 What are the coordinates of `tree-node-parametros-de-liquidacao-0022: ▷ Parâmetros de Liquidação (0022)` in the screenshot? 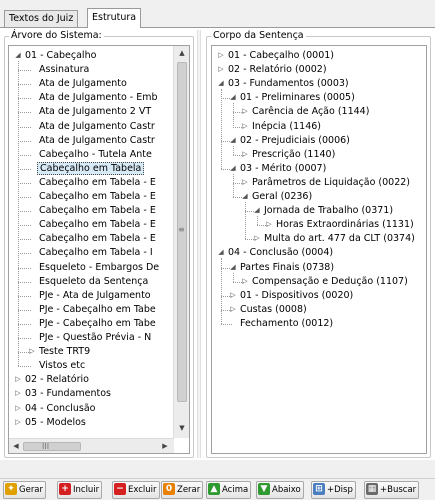 It's located at (326, 183).